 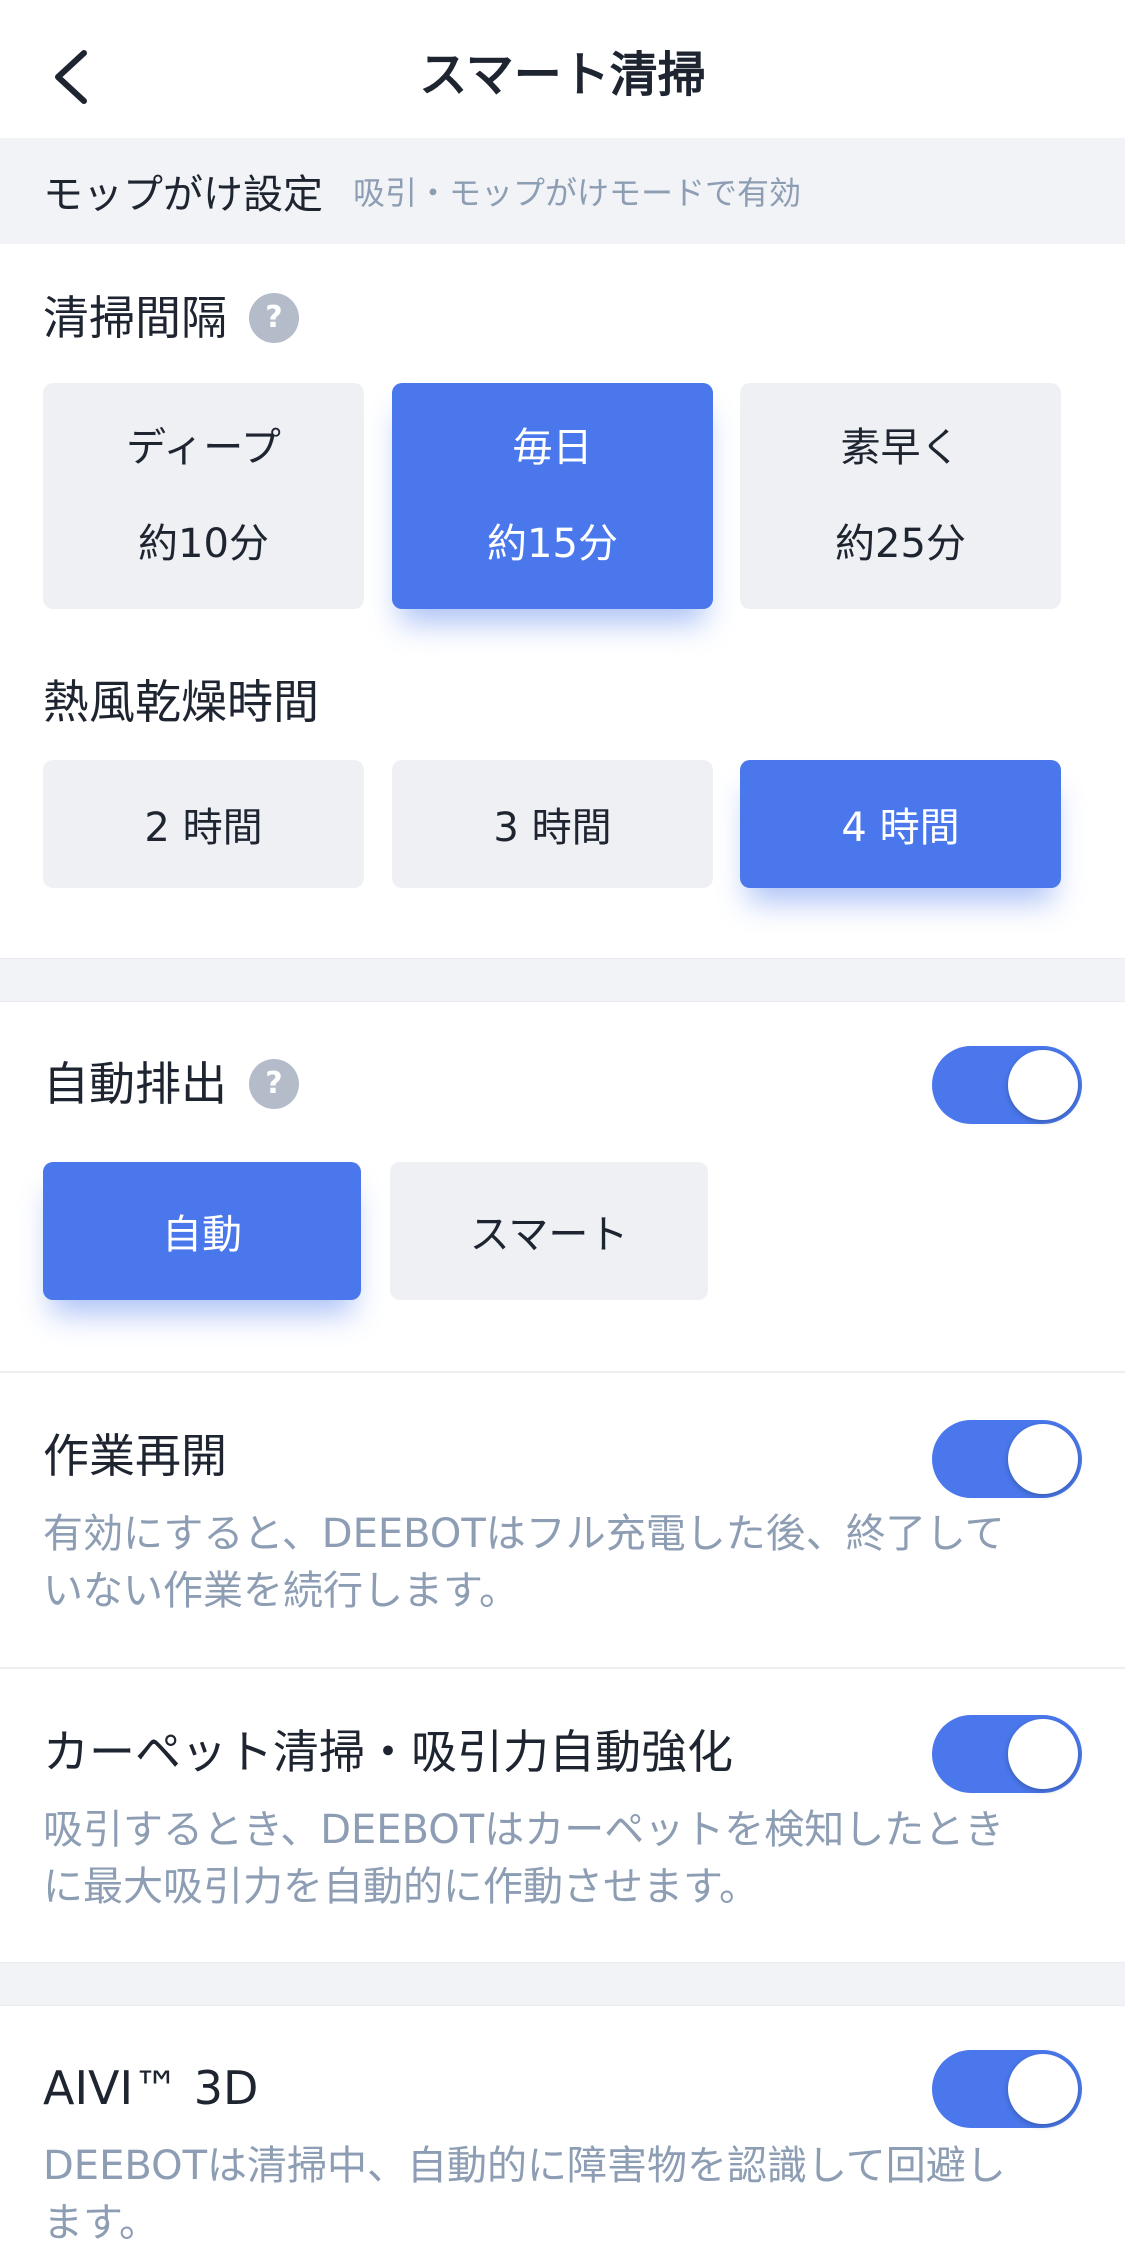 What do you see at coordinates (1007, 1085) in the screenshot?
I see `auto-empty-toggle` at bounding box center [1007, 1085].